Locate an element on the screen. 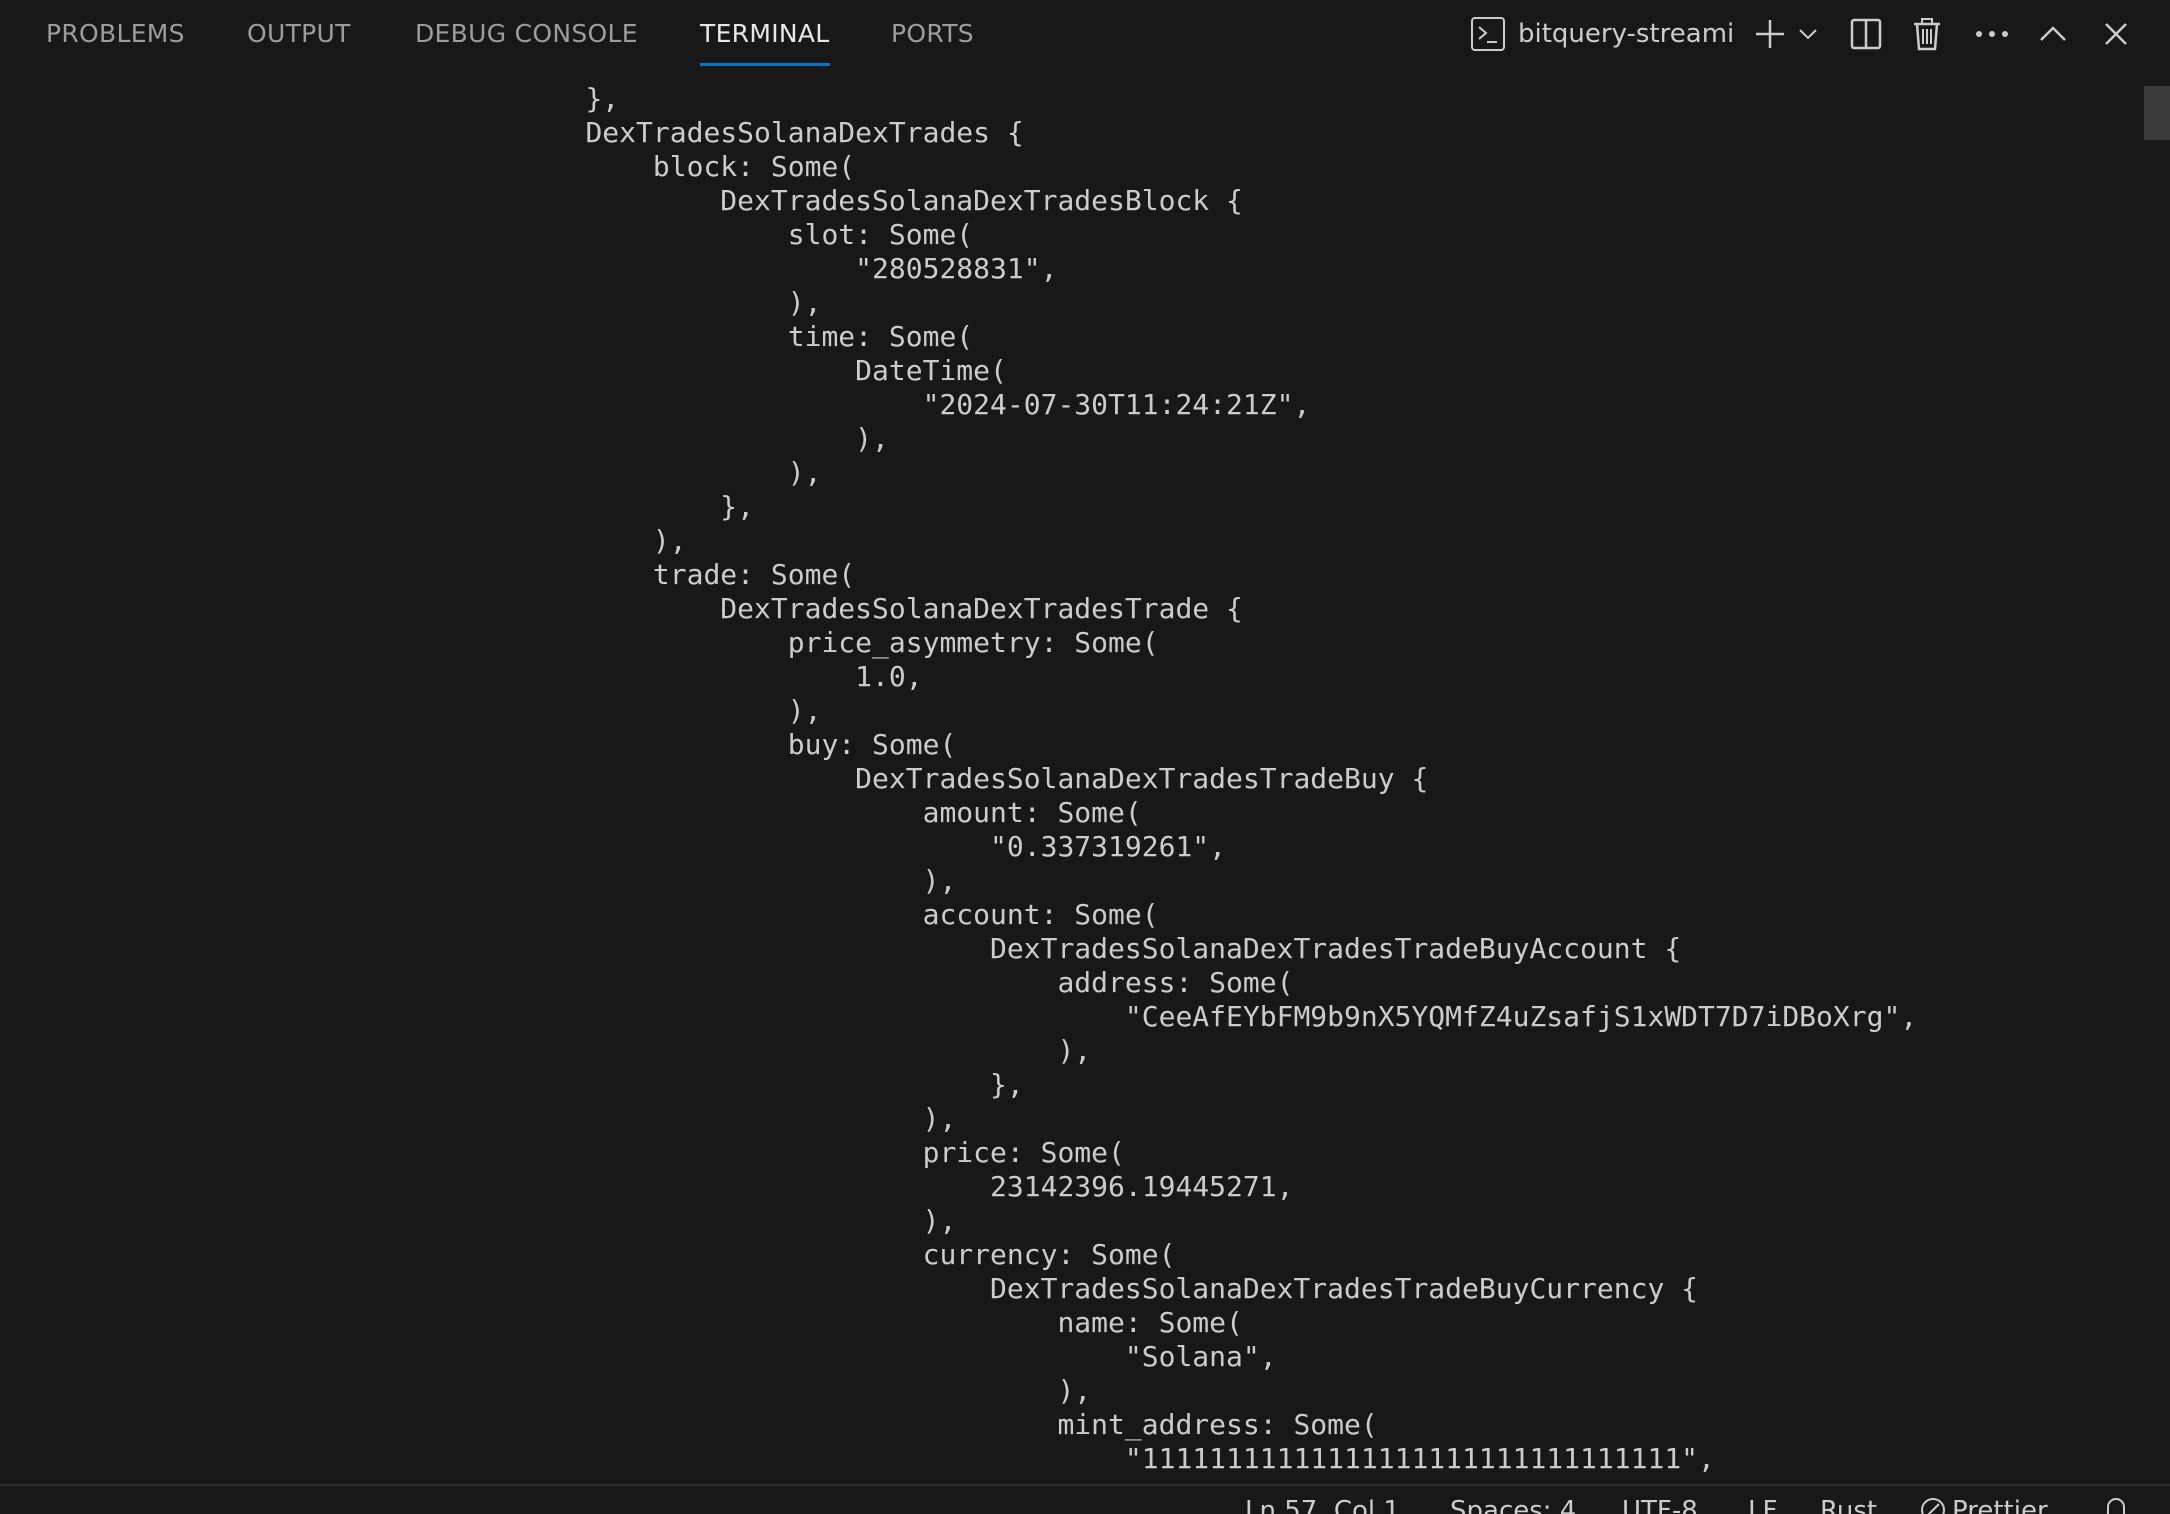 This screenshot has width=2170, height=1514. terminal-line: account: Some( is located at coordinates (602, 914).